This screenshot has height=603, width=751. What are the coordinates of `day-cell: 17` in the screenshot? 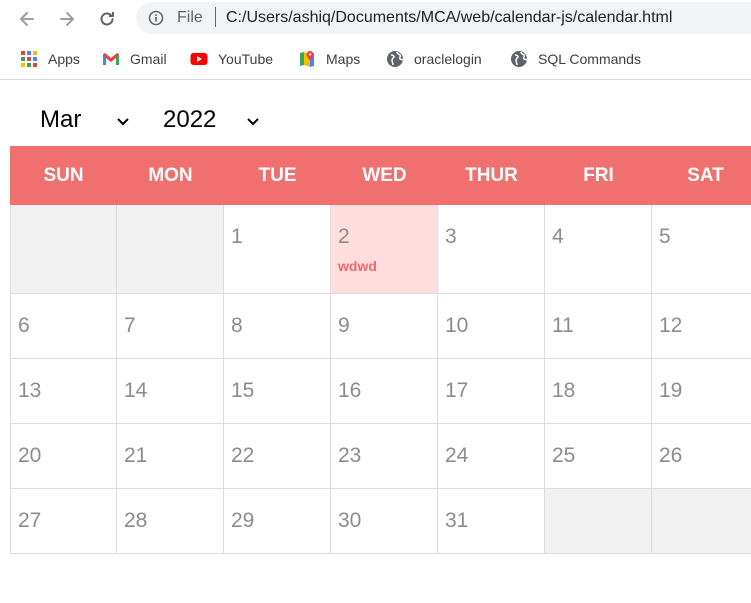 It's located at (491, 391).